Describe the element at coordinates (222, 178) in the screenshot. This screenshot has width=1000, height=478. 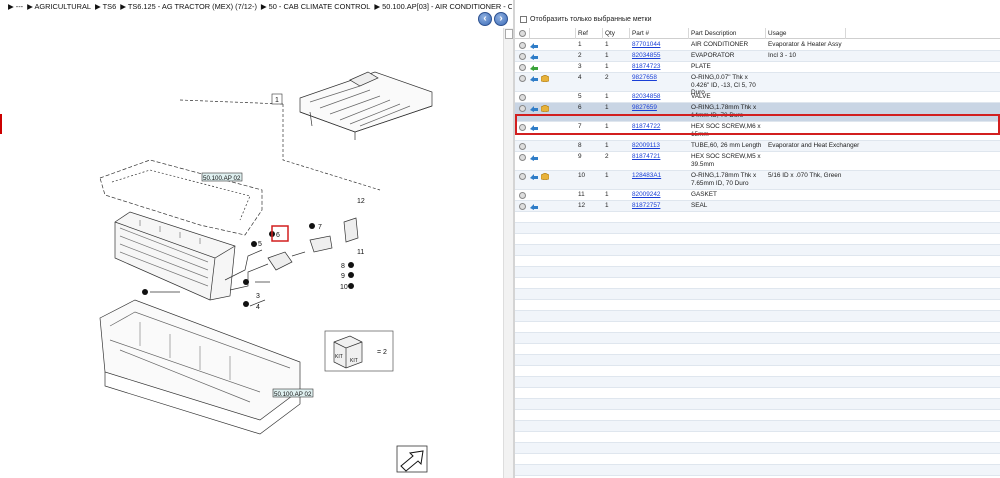
I see `ref-tag: 50.100.AP 02` at that location.